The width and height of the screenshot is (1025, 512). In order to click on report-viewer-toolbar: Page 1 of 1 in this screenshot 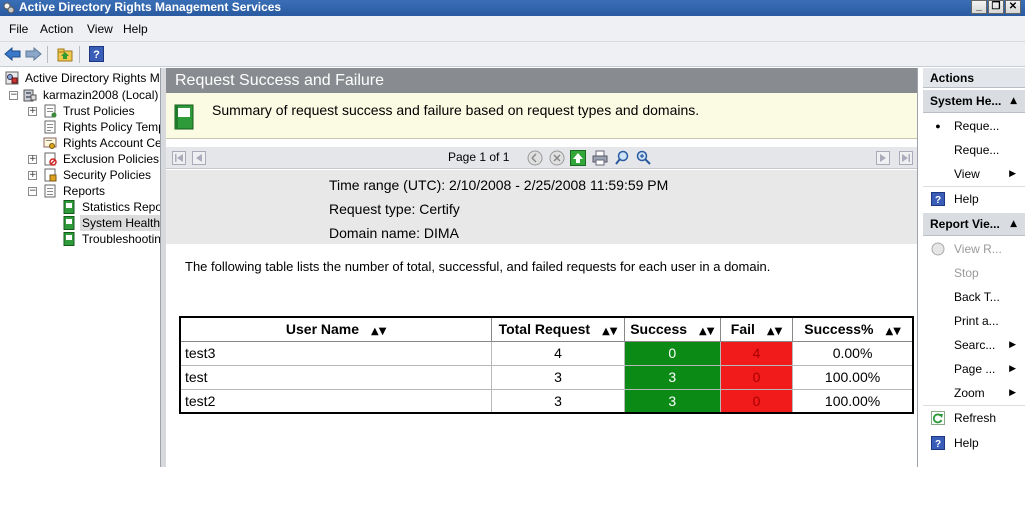, I will do `click(541, 158)`.